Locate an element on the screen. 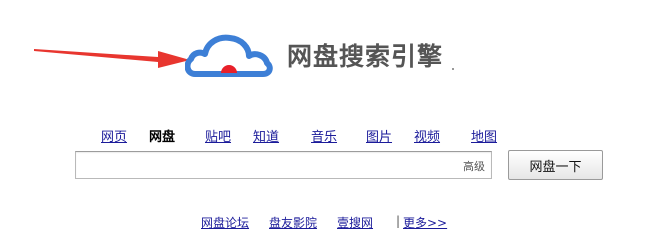 The height and width of the screenshot is (246, 647). footer-link-yisou: 壹搜网 is located at coordinates (355, 222).